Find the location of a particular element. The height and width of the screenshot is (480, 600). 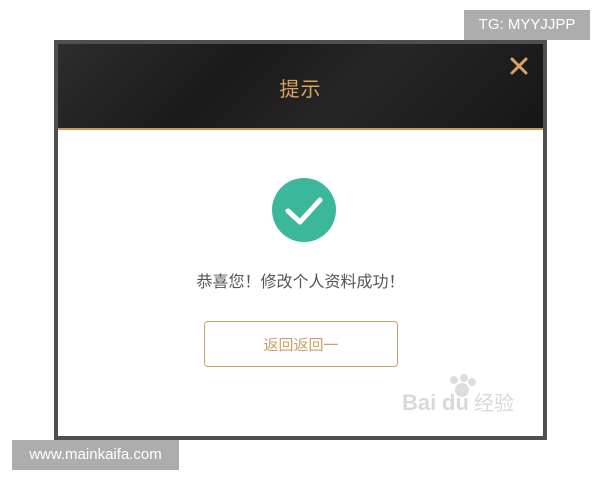

svg-text: 经验 is located at coordinates (494, 403).